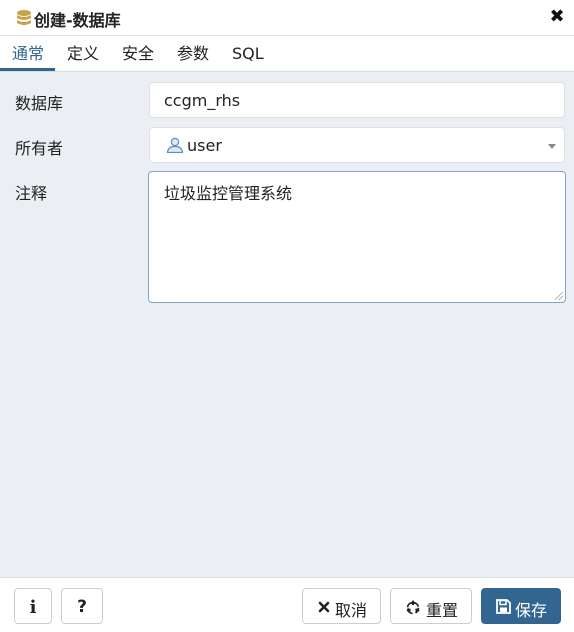 Image resolution: width=574 pixels, height=632 pixels. I want to click on close-button: ✖, so click(557, 17).